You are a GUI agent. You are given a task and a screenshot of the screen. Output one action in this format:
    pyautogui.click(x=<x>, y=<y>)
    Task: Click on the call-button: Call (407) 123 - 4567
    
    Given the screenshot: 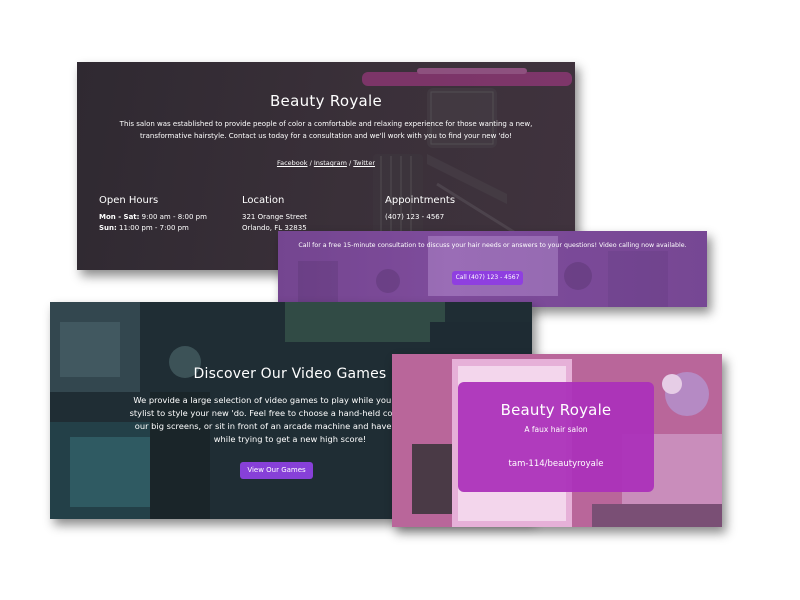 What is the action you would take?
    pyautogui.click(x=487, y=278)
    